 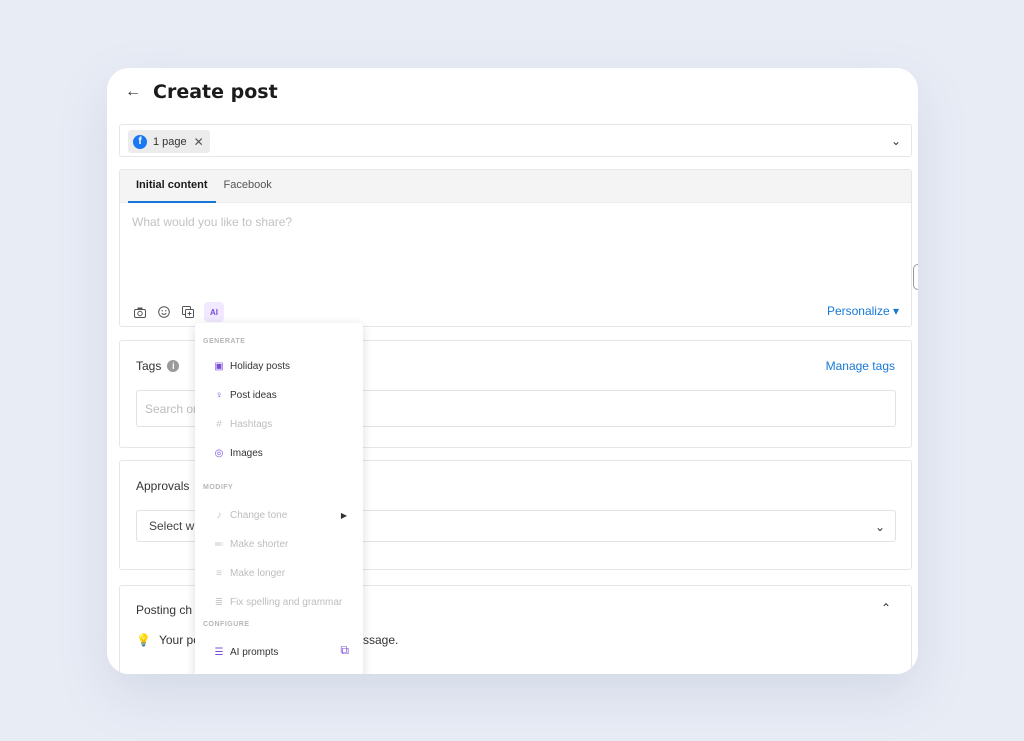 I want to click on approvals-select-value: Select w, so click(x=172, y=526).